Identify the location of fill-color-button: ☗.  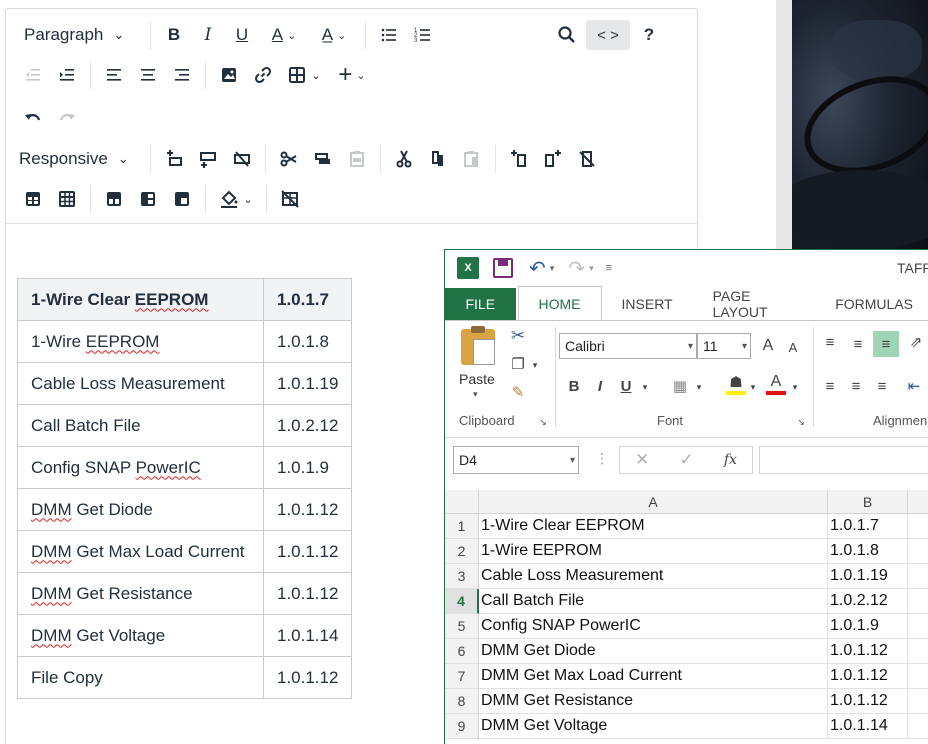
(736, 384).